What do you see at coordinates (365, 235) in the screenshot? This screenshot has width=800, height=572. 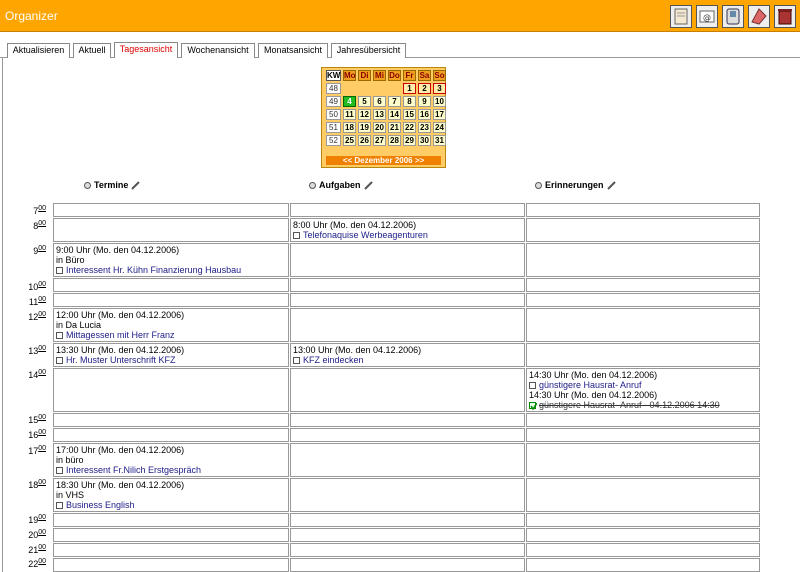 I see `entry-link: Telefonaquise Werbeagenturen` at bounding box center [365, 235].